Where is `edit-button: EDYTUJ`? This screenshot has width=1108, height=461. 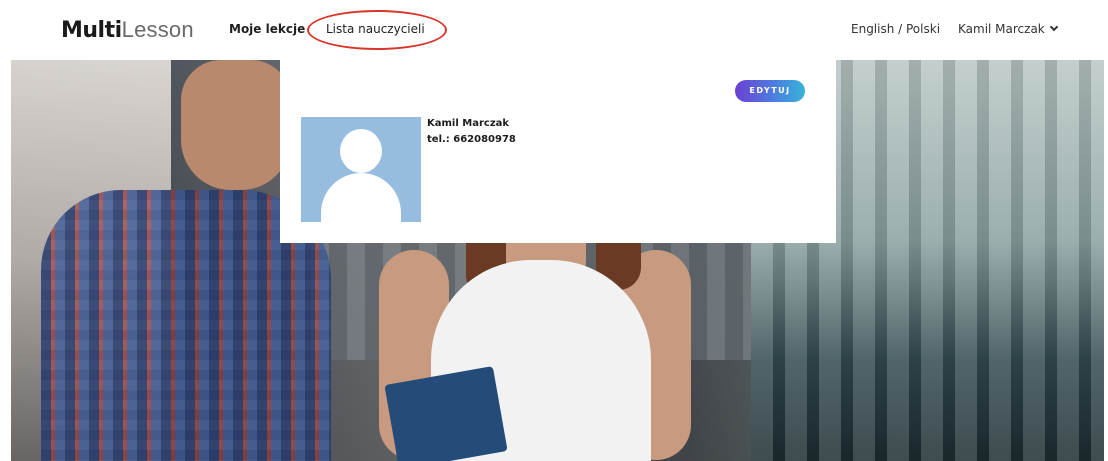
edit-button: EDYTUJ is located at coordinates (770, 91).